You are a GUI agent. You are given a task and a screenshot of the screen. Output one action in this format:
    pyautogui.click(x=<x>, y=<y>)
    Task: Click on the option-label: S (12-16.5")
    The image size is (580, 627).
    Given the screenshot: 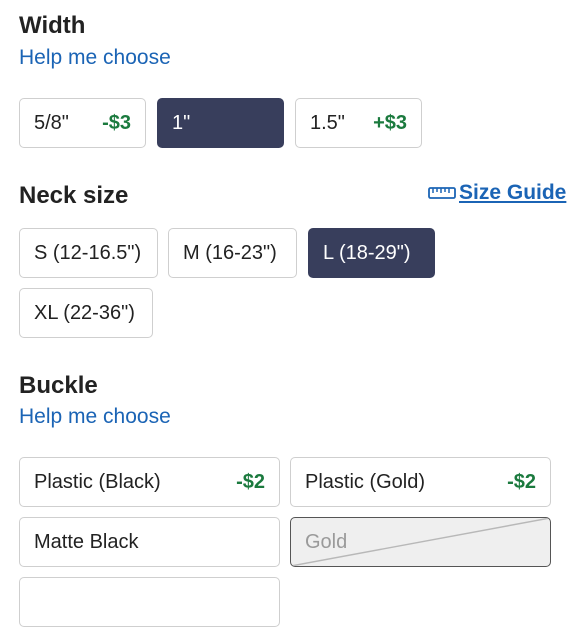 What is the action you would take?
    pyautogui.click(x=88, y=252)
    